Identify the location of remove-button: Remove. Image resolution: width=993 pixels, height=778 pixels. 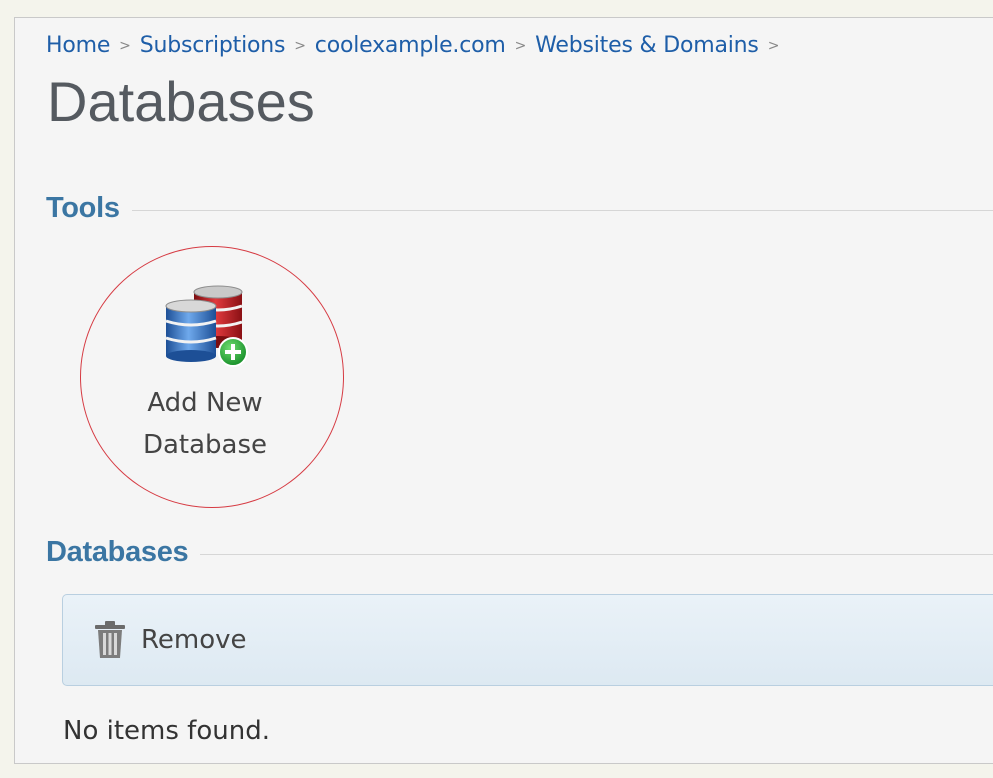
(170, 640).